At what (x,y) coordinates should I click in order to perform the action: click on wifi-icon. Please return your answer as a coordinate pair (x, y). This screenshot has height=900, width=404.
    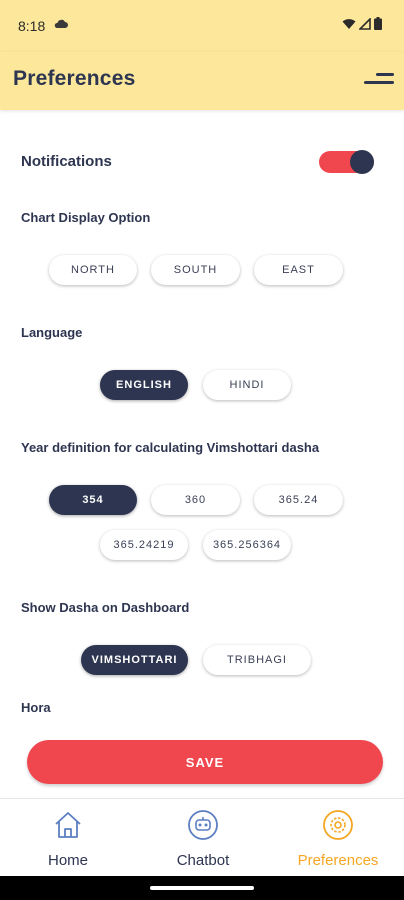
    Looking at the image, I should click on (349, 23).